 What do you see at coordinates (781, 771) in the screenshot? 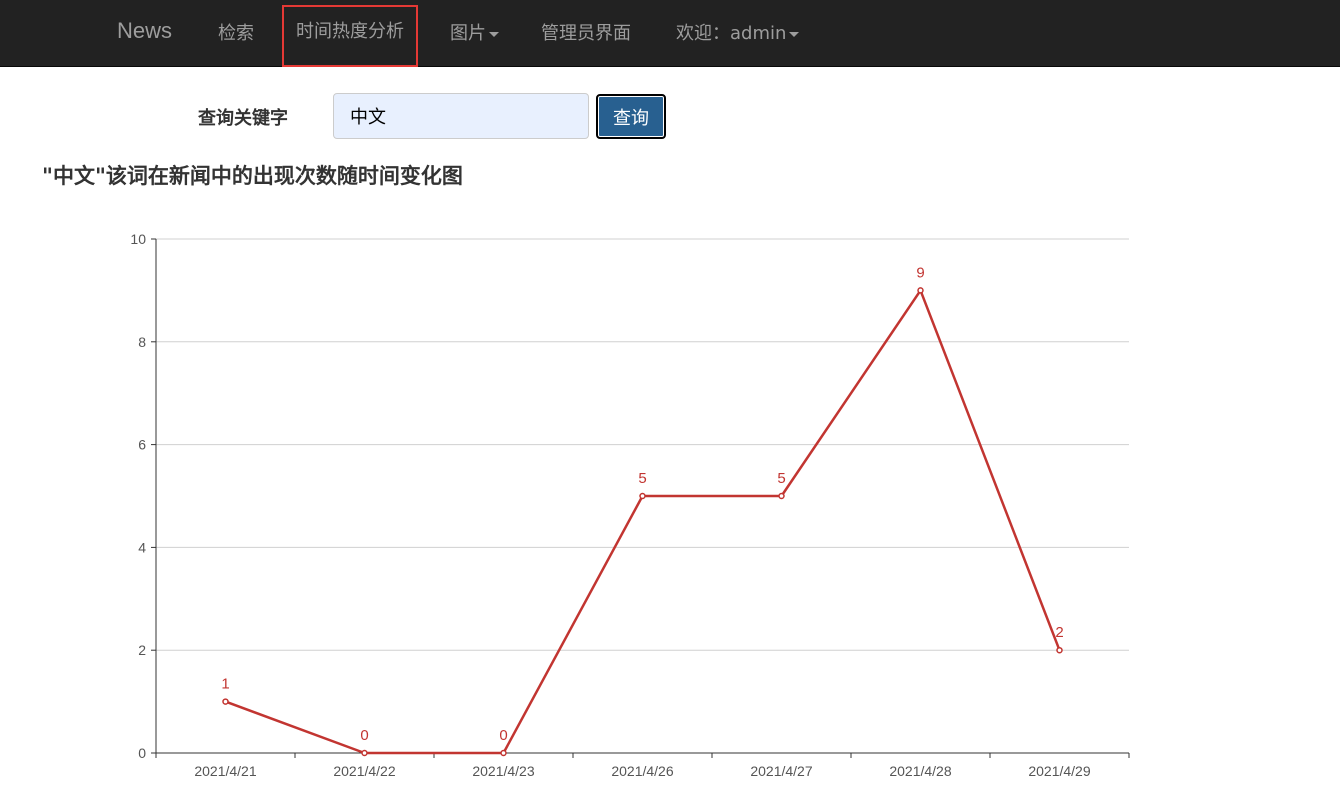
I see `x-tick-label: 2021/4/27` at bounding box center [781, 771].